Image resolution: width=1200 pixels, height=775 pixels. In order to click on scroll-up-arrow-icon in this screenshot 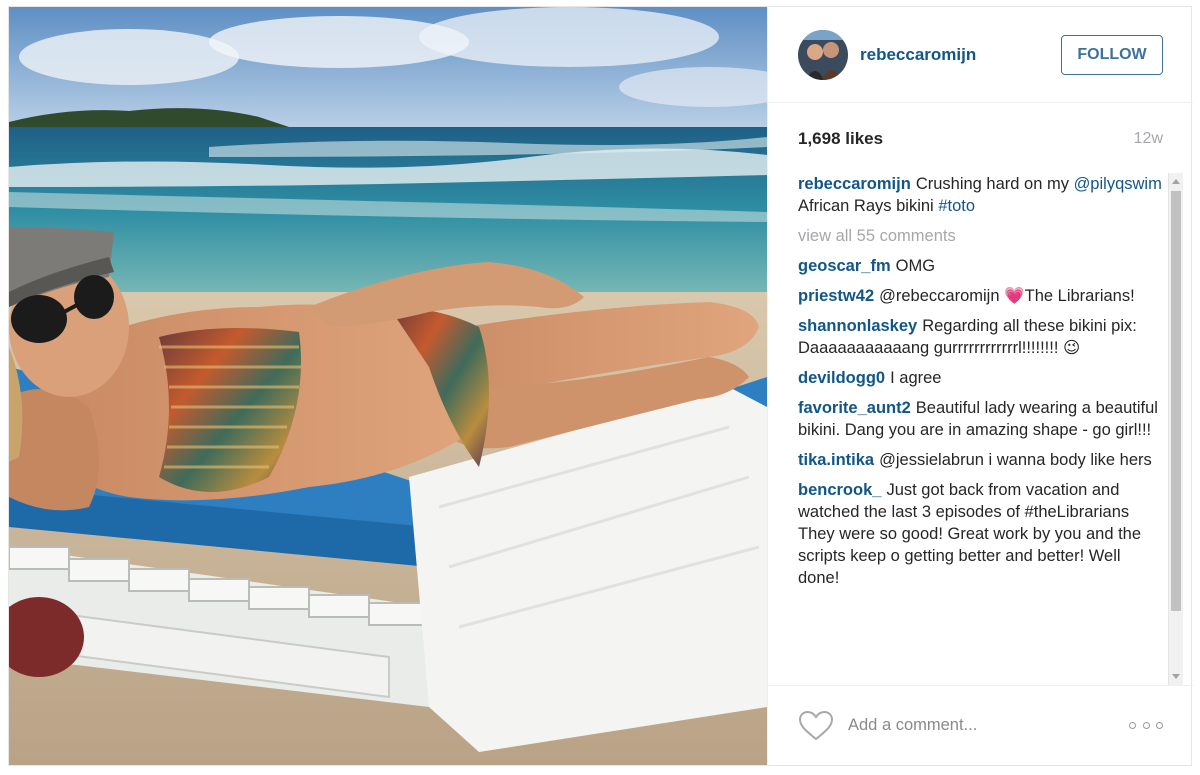, I will do `click(1176, 181)`.